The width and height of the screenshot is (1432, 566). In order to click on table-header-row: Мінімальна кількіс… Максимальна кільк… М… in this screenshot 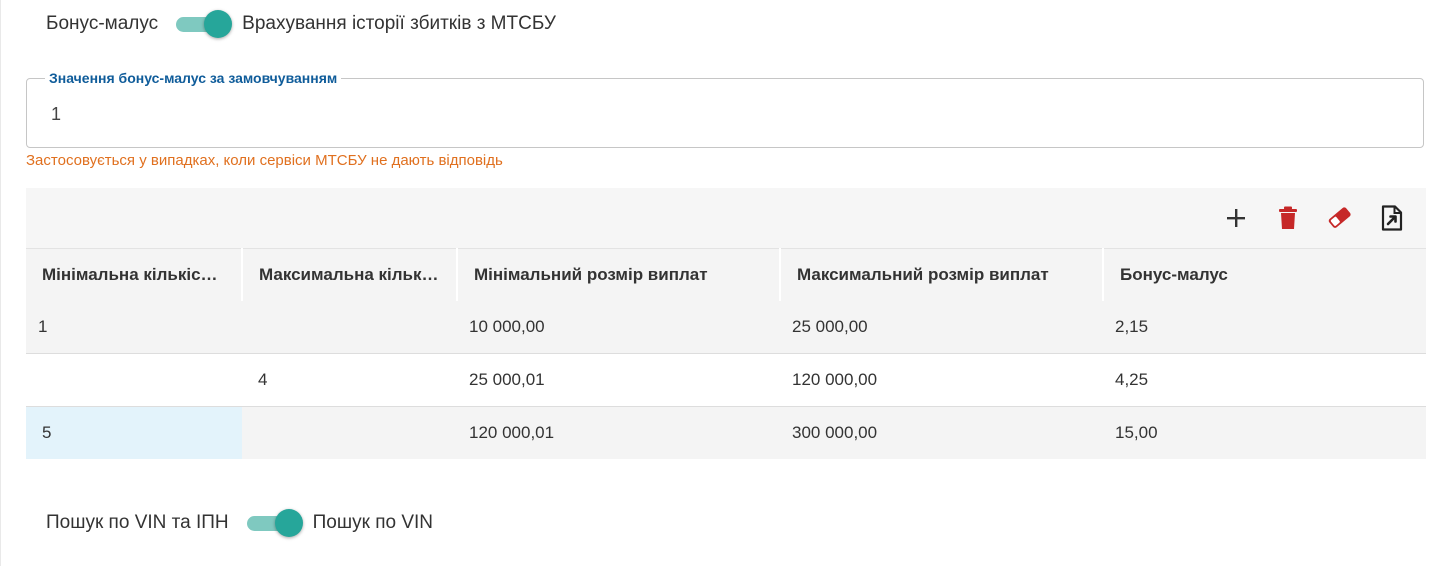, I will do `click(726, 274)`.